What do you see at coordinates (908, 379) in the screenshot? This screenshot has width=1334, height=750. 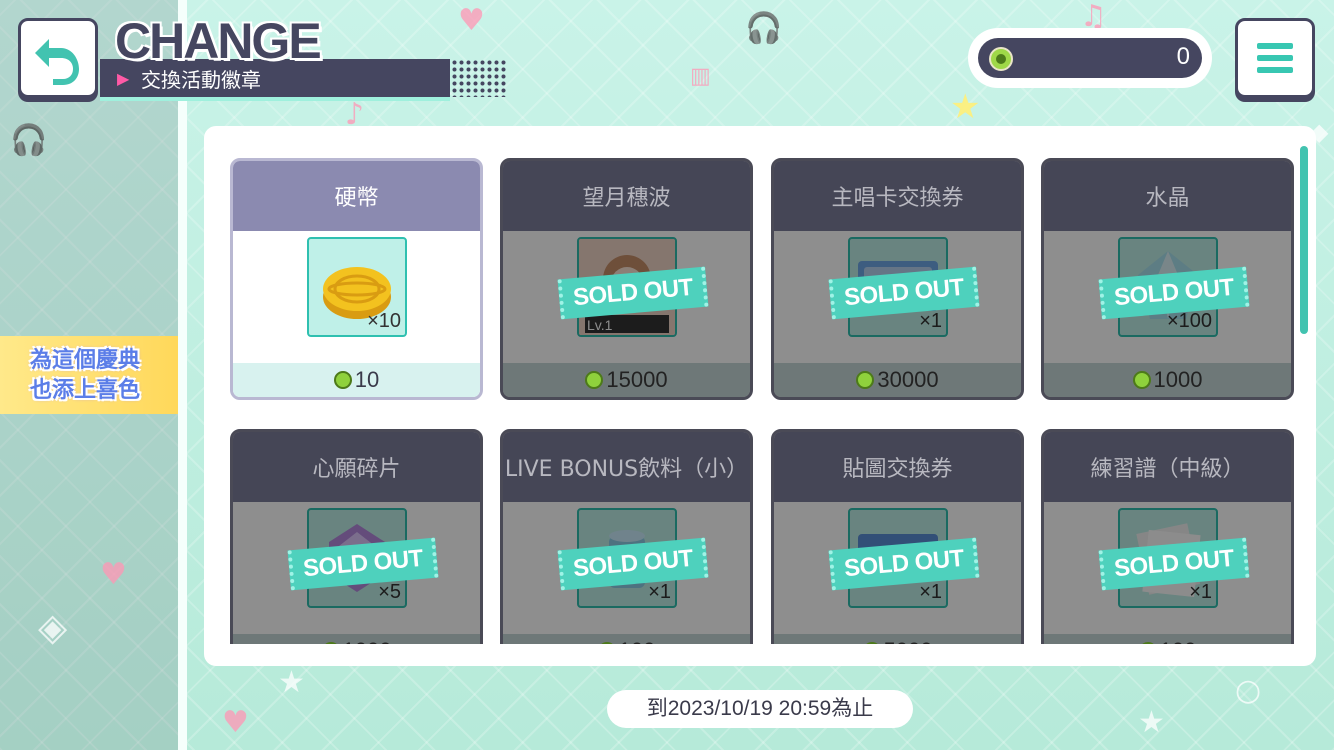 I see `item-cost-value: 30000` at bounding box center [908, 379].